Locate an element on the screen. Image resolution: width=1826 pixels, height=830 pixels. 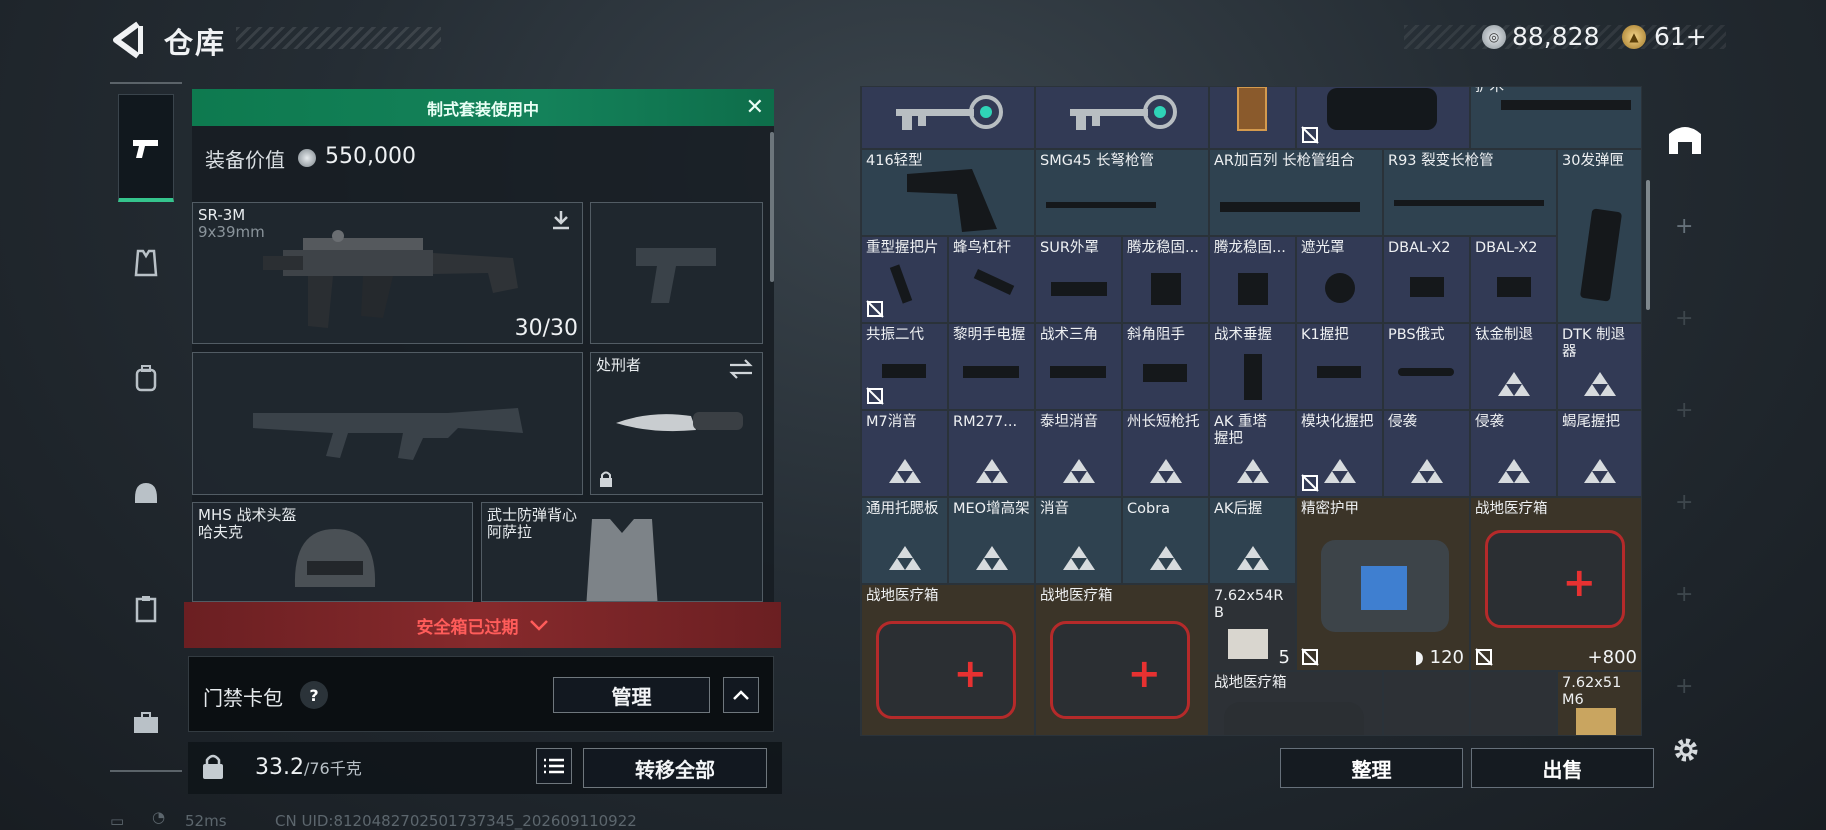
safebox-expired-banner: 安全箱已过期 is located at coordinates (482, 625).